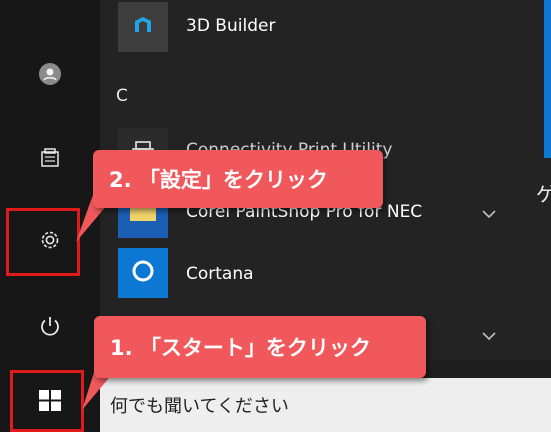  I want to click on callout-step2-text: 2. 「設定」をクリック, so click(218, 180).